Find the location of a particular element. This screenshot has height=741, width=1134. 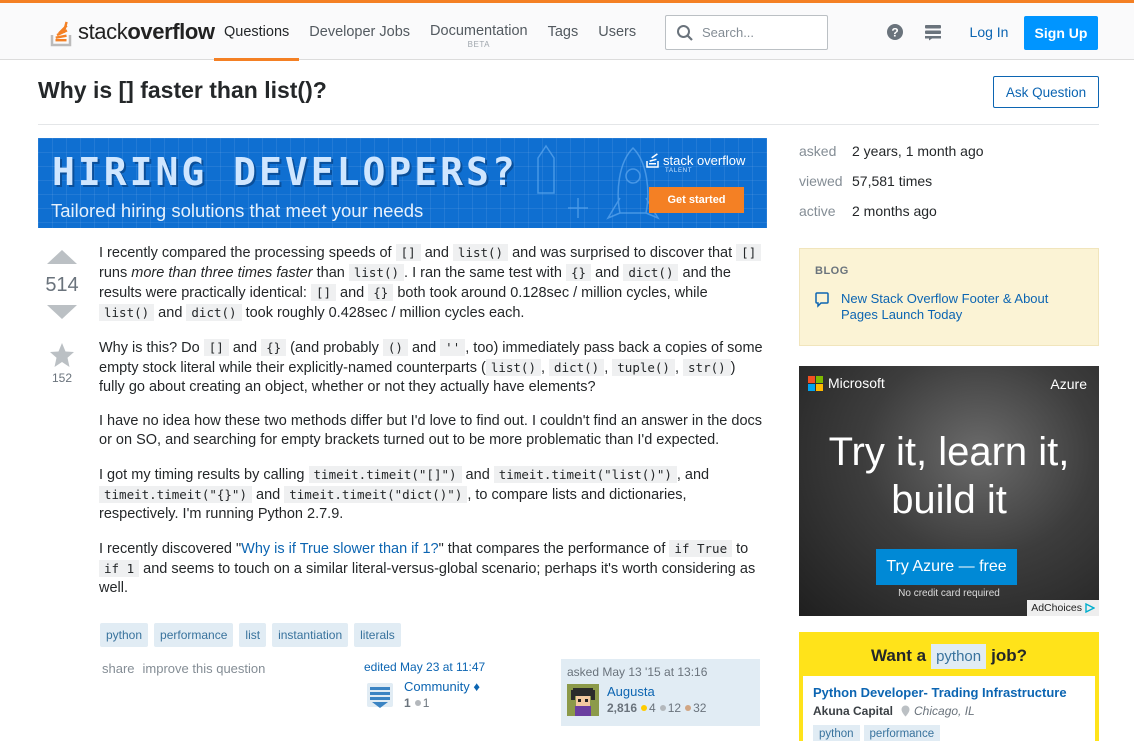

editor-card: edited May 23 at 11:47 Community ♦ 11 is located at coordinates (459, 685).